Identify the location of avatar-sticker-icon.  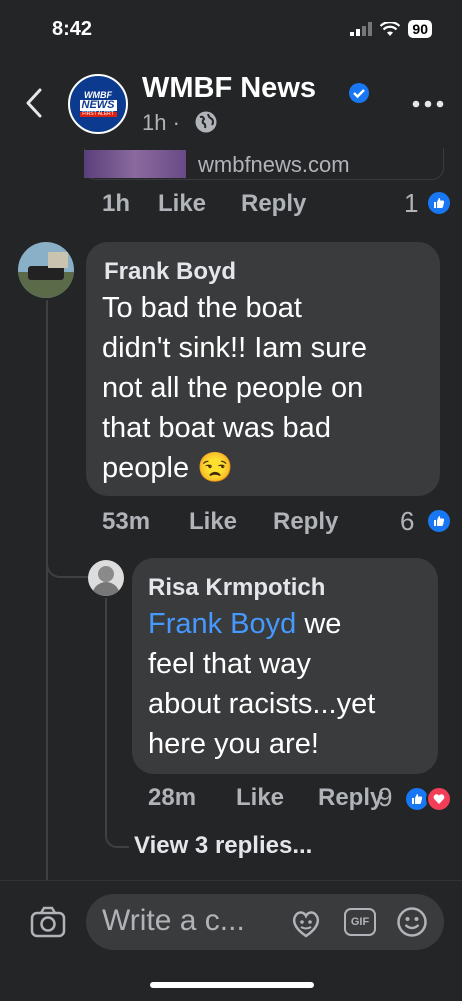
(306, 923).